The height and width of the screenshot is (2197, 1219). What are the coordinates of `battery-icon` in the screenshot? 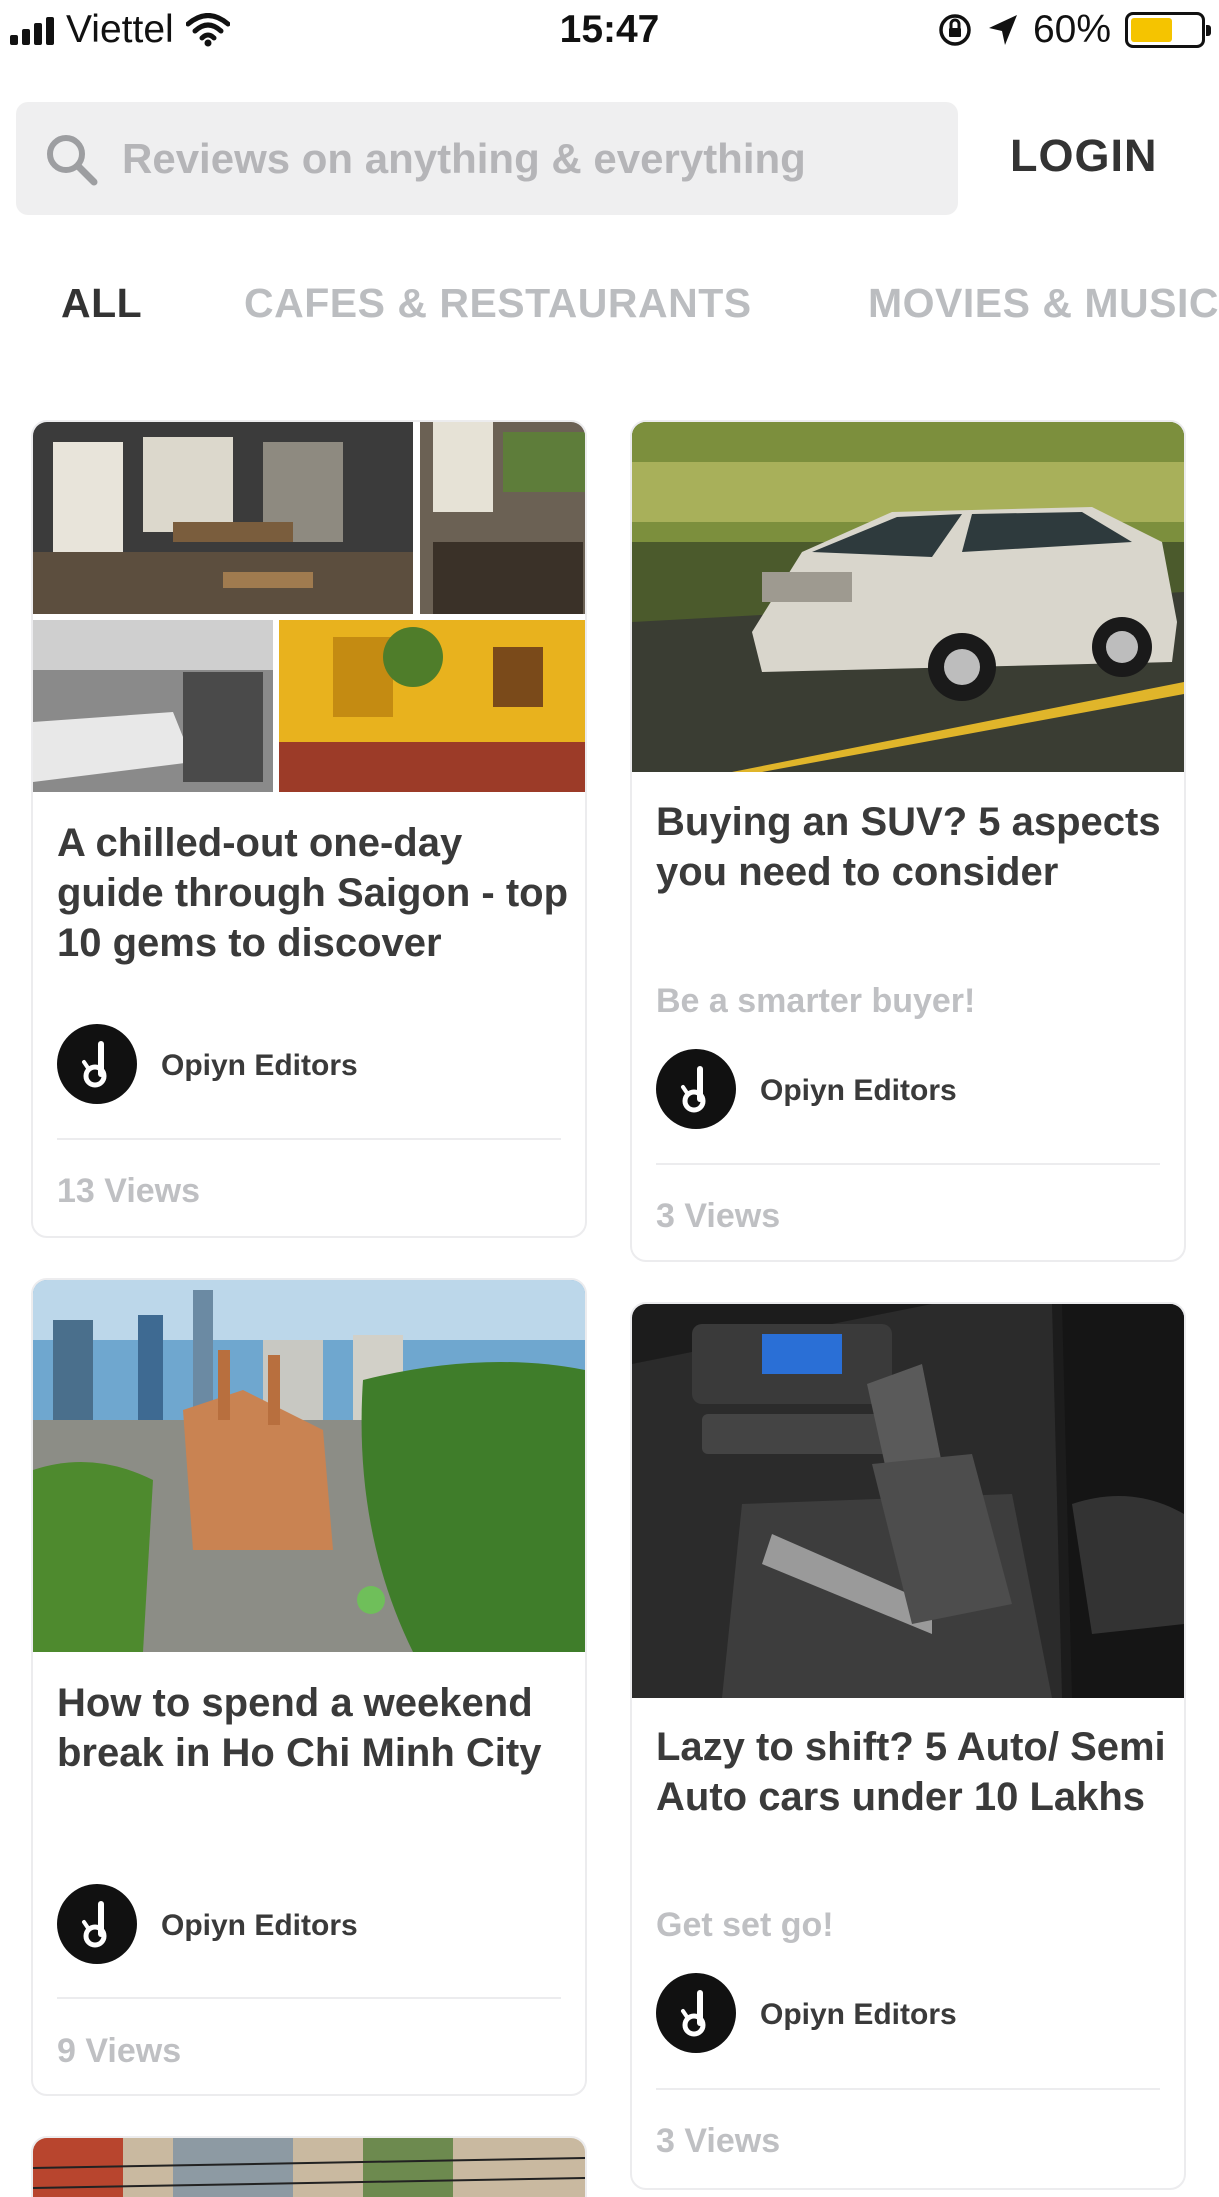 It's located at (1168, 30).